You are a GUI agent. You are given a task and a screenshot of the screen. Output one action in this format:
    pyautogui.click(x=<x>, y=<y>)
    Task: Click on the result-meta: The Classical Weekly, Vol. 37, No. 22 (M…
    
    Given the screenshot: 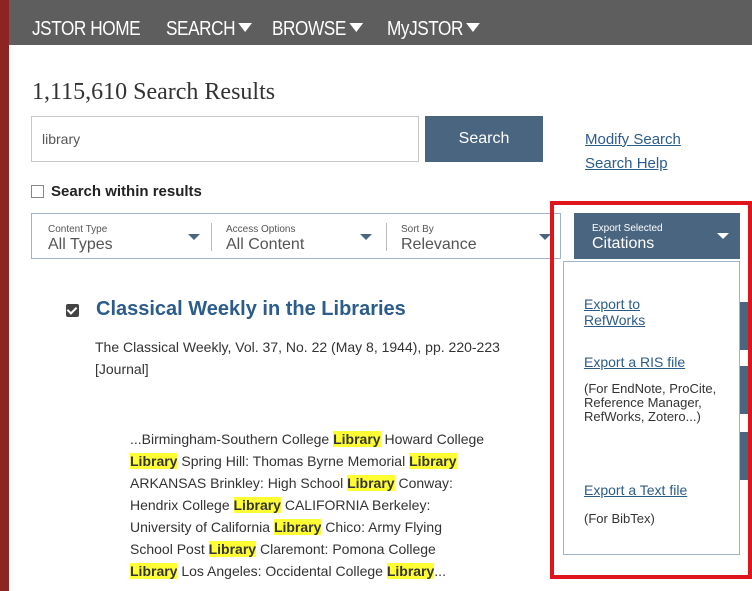 What is the action you would take?
    pyautogui.click(x=320, y=358)
    